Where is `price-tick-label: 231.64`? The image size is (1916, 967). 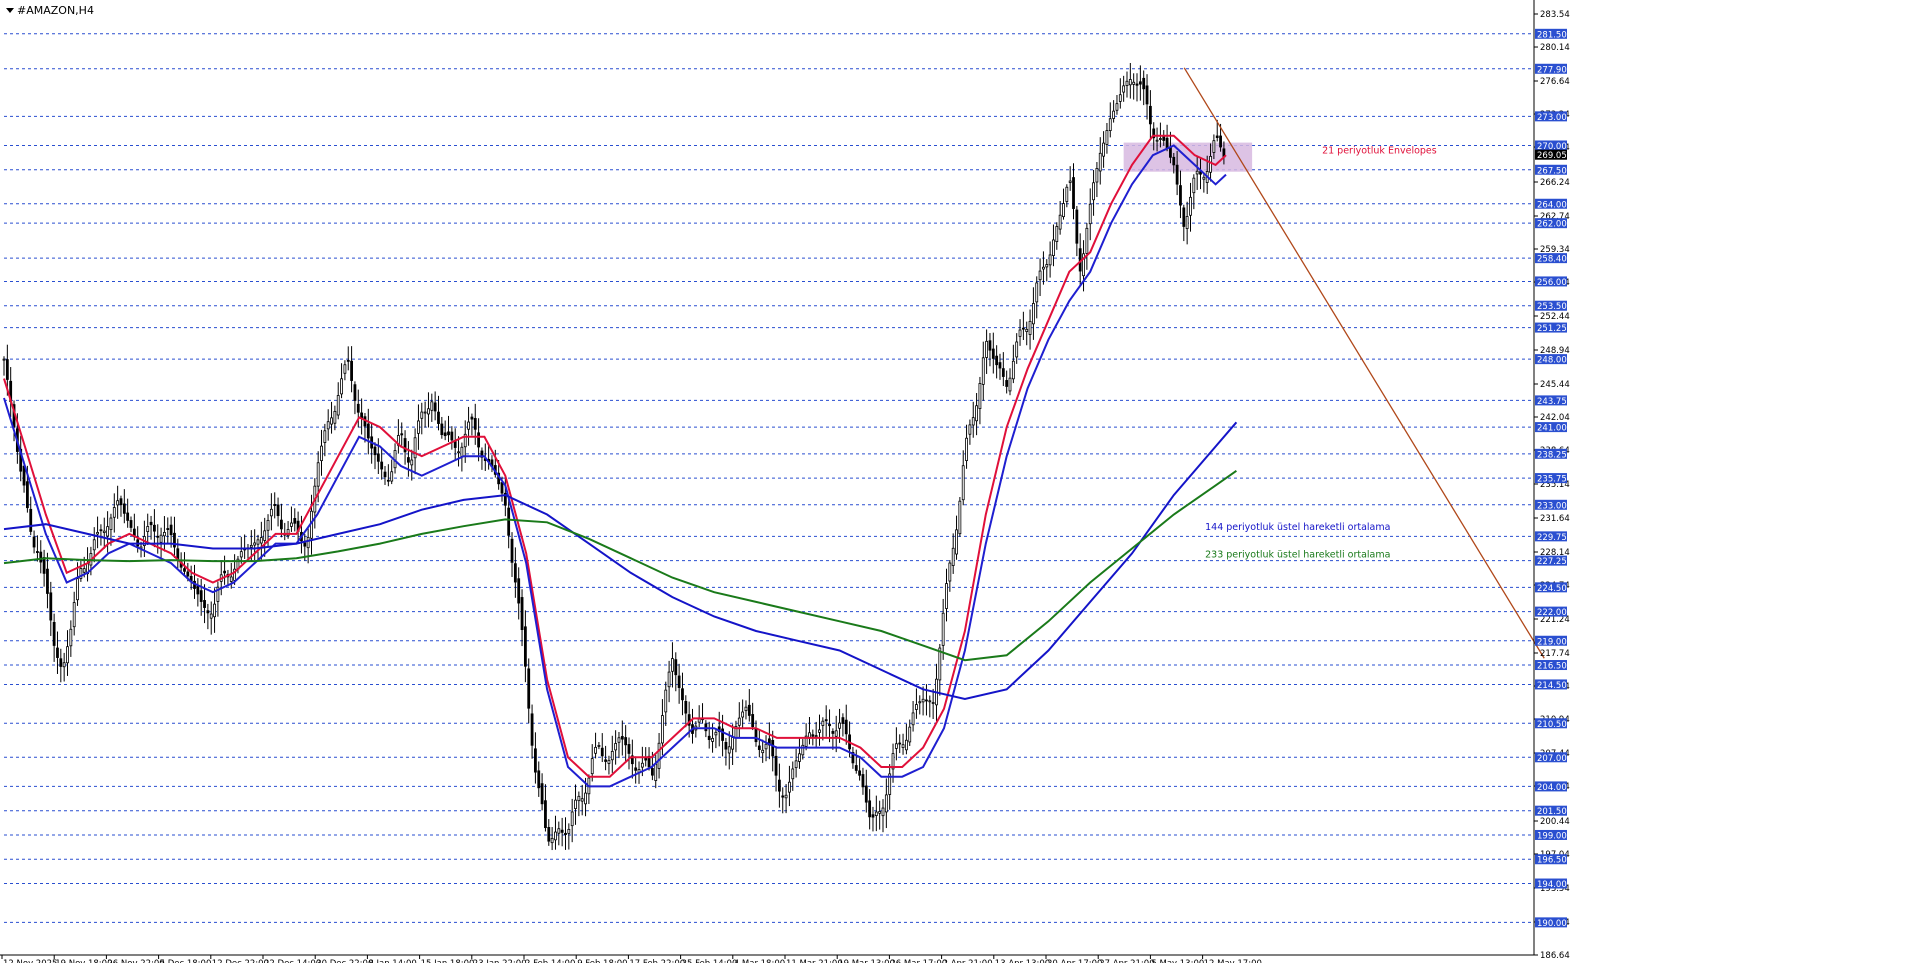 price-tick-label: 231.64 is located at coordinates (1555, 519).